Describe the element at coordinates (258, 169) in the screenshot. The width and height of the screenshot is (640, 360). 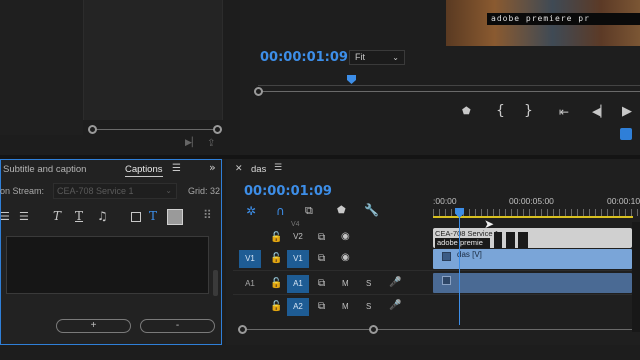
I see `sequence-tab: das` at that location.